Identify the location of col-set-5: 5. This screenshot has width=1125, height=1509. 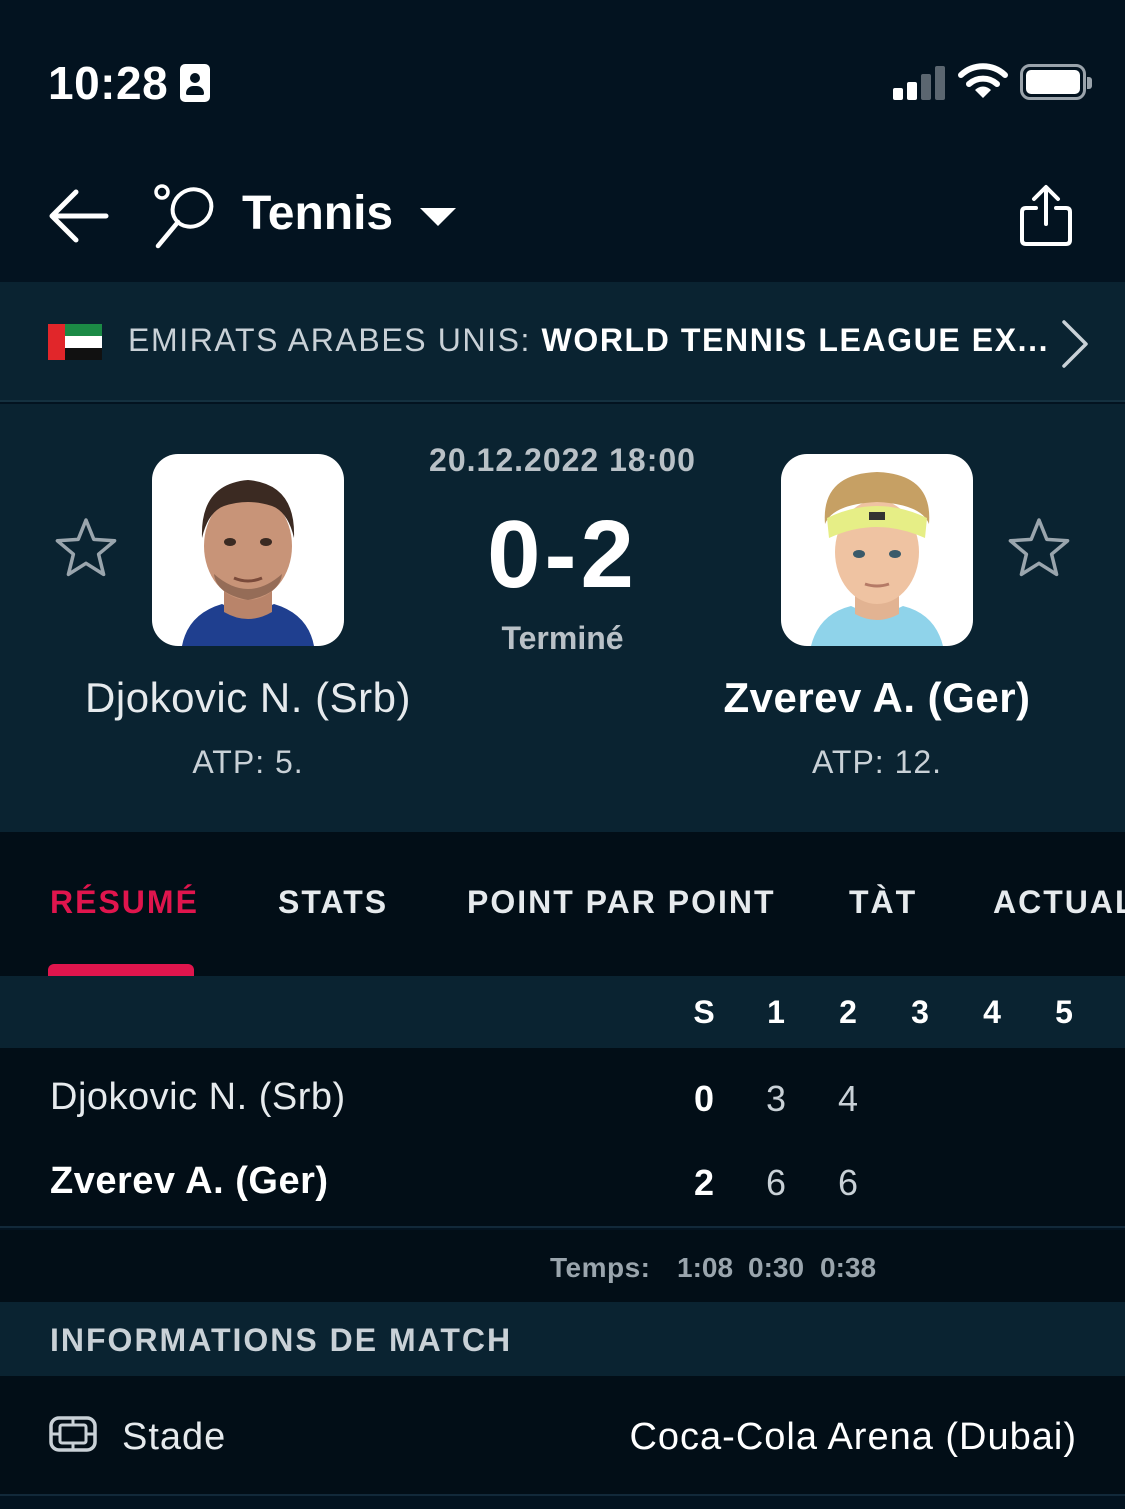
(1064, 1012).